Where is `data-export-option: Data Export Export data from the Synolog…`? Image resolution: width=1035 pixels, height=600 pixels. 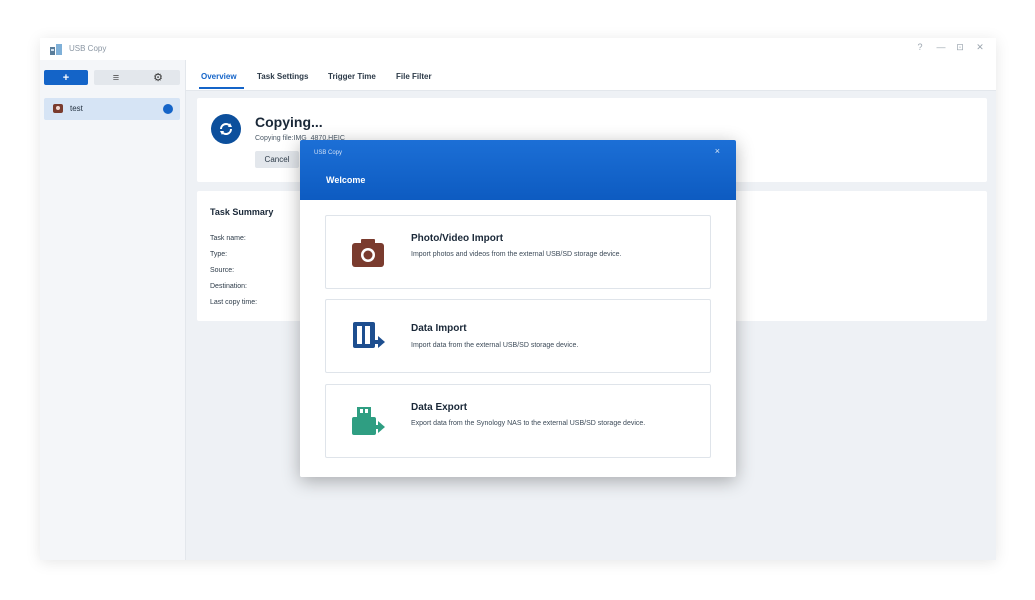 data-export-option: Data Export Export data from the Synolog… is located at coordinates (518, 421).